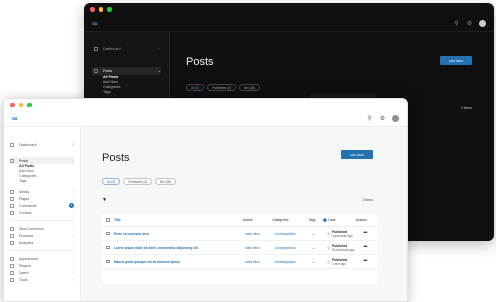 The width and height of the screenshot is (496, 302). Describe the element at coordinates (12, 191) in the screenshot. I see `media-icon` at that location.